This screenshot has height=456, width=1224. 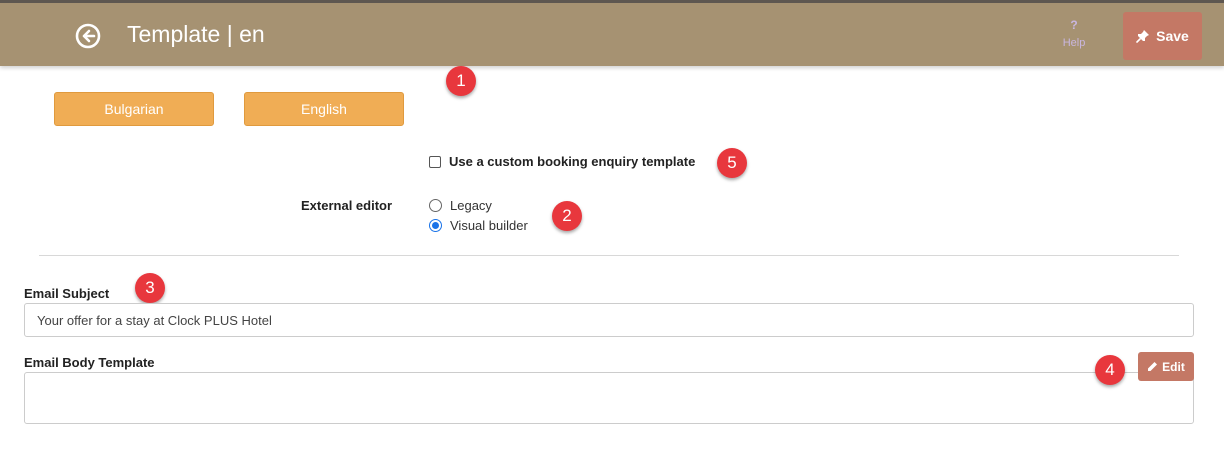 I want to click on annotation-marker-3: 3, so click(x=150, y=288).